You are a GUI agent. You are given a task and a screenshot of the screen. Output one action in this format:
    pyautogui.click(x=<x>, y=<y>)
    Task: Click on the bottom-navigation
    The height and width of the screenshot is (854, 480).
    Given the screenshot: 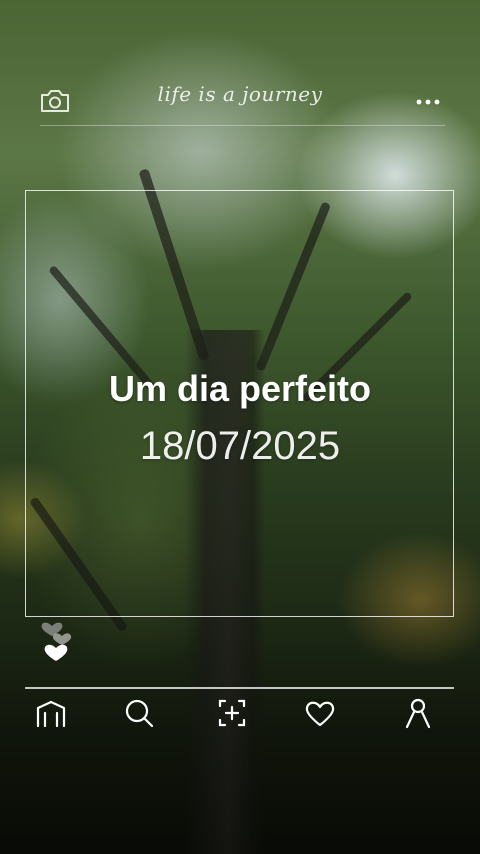 What is the action you would take?
    pyautogui.click(x=240, y=717)
    